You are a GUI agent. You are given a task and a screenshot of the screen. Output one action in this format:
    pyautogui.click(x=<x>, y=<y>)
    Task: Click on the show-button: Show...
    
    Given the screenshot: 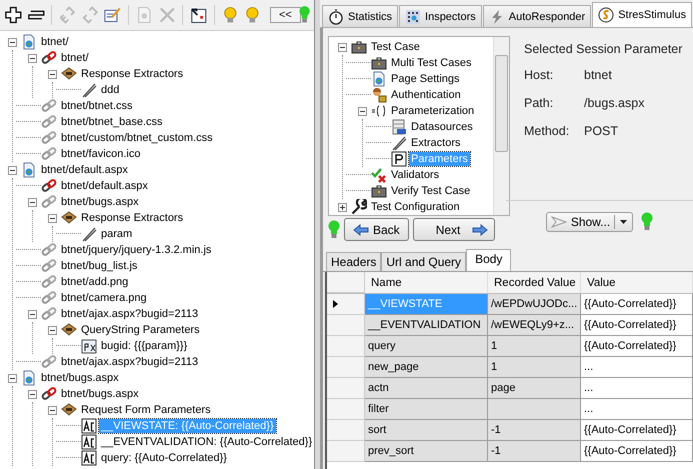 What is the action you would take?
    pyautogui.click(x=590, y=222)
    